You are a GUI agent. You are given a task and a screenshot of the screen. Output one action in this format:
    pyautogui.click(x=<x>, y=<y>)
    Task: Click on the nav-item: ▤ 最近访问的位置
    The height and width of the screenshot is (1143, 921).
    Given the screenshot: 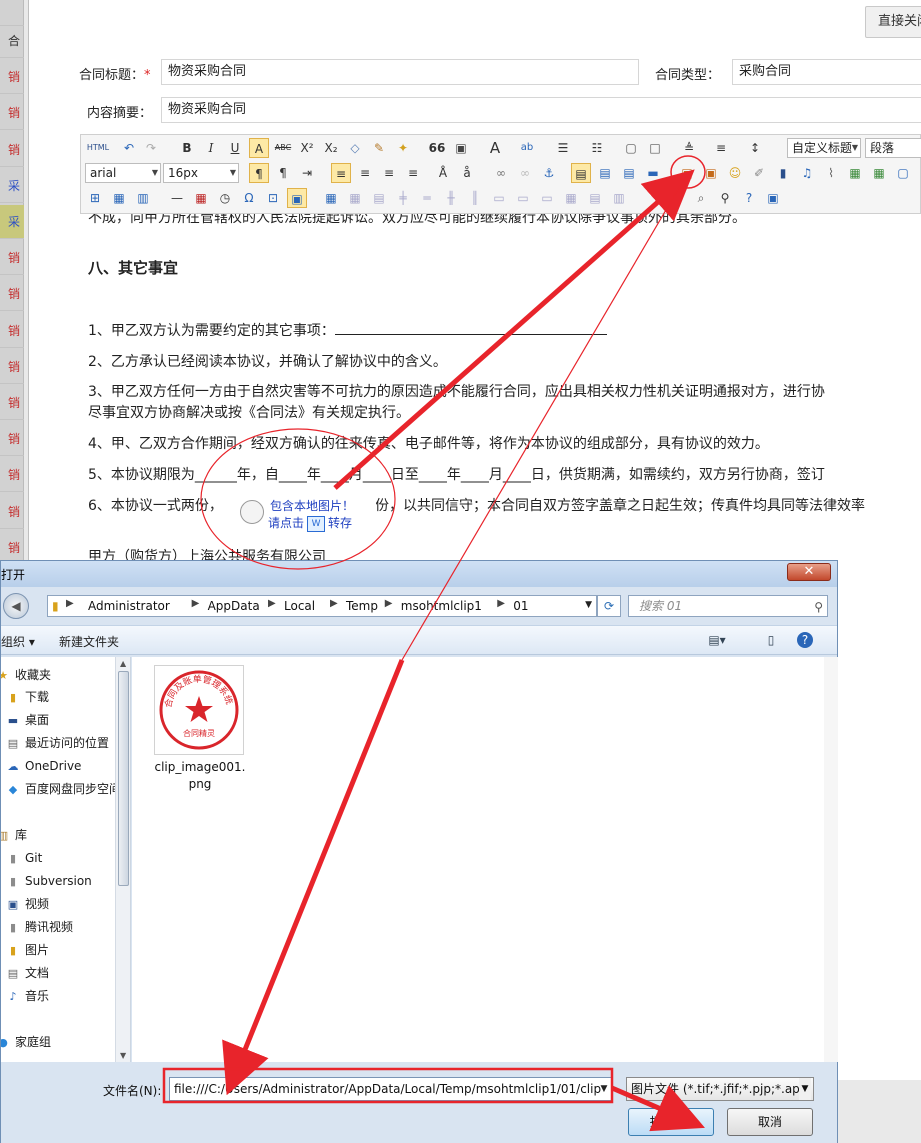 What is the action you would take?
    pyautogui.click(x=57, y=743)
    